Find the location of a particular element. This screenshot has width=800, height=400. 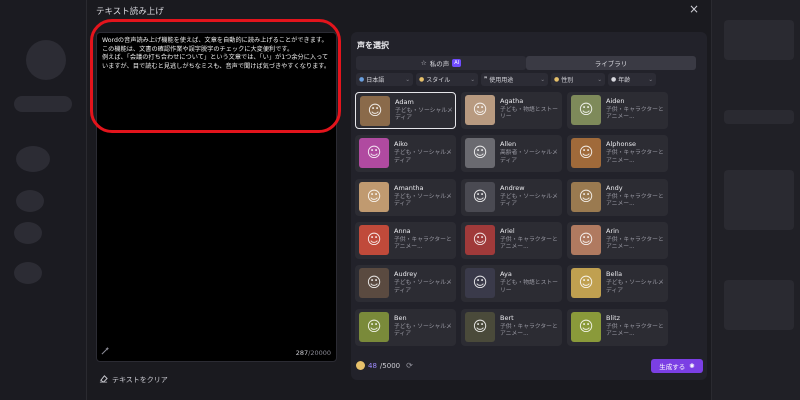

smile-icon: ● is located at coordinates (422, 79).